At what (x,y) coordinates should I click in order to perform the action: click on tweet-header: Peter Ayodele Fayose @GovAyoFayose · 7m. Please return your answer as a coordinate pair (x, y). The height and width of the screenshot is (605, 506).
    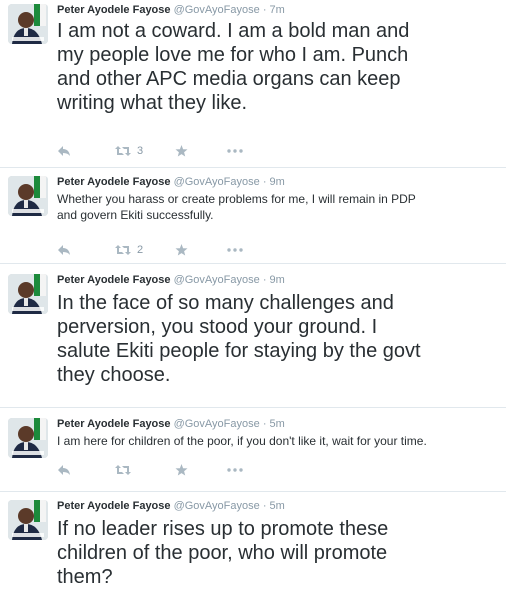
    Looking at the image, I should click on (171, 10).